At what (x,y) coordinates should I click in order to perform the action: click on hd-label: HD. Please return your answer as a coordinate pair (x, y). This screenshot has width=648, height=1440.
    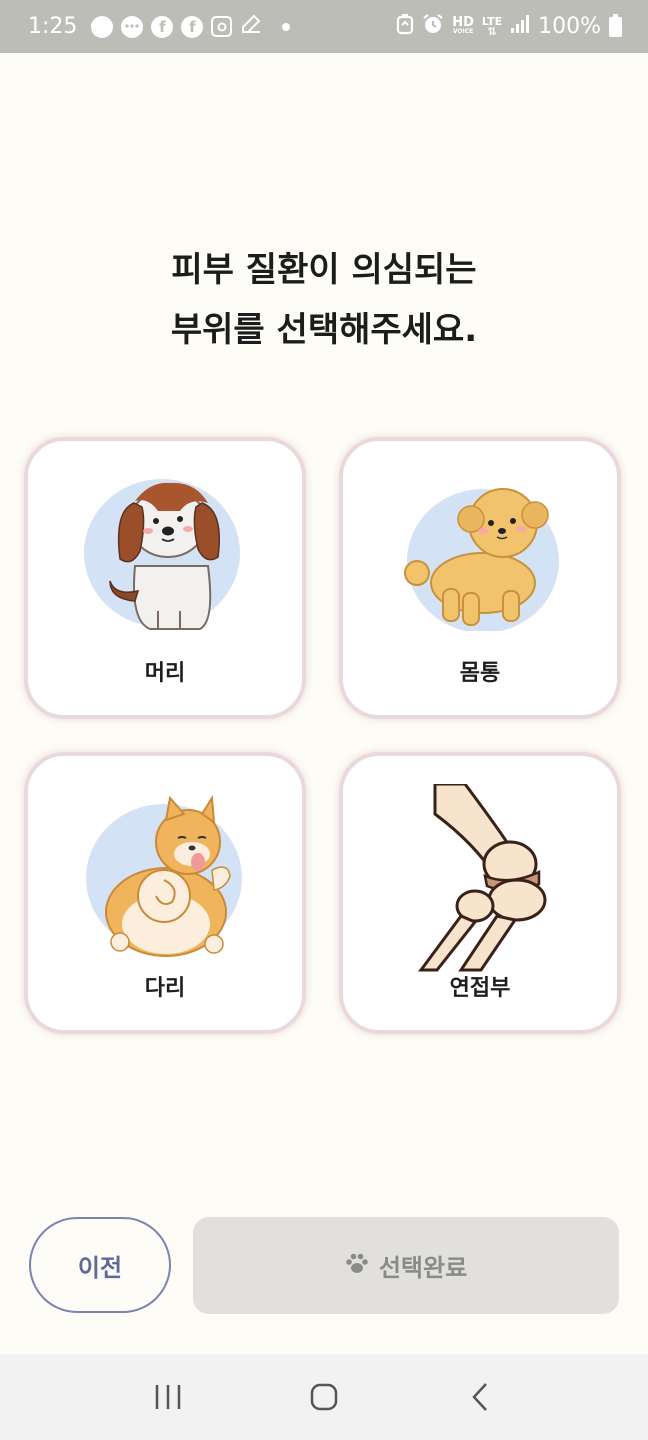
    Looking at the image, I should click on (463, 22).